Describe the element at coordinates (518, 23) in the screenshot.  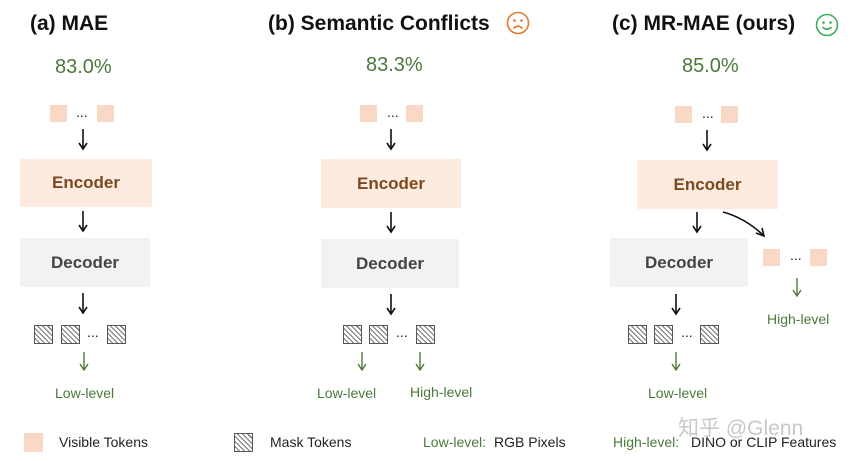
I see `sad-face-icon` at that location.